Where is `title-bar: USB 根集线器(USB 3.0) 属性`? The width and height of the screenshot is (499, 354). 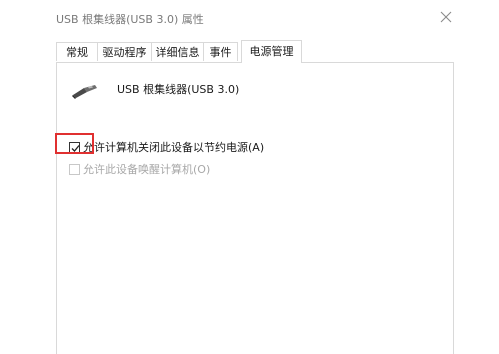
title-bar: USB 根集线器(USB 3.0) 属性 is located at coordinates (249, 18).